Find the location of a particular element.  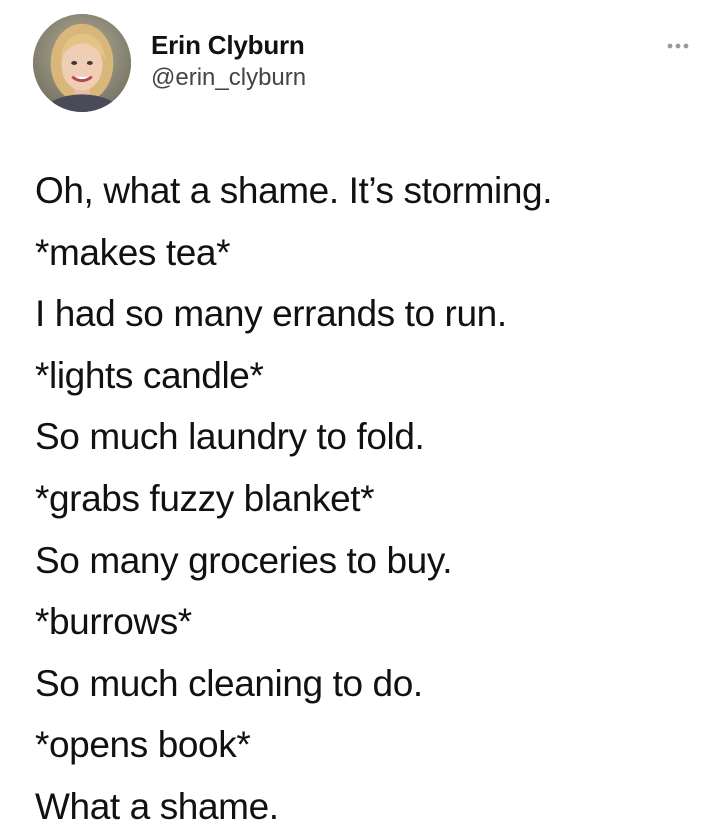

tweet-line: *opens book* is located at coordinates (143, 745).